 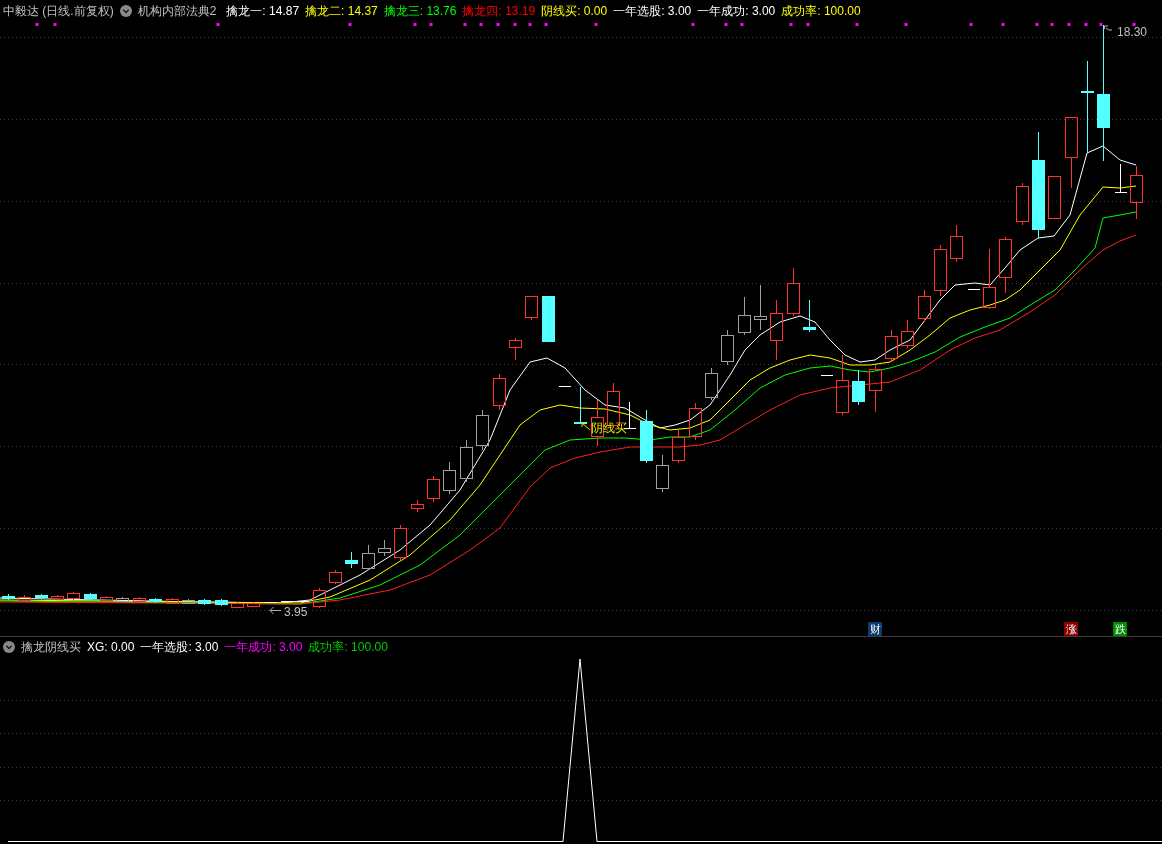 I want to click on leader-arrow, so click(x=275, y=610).